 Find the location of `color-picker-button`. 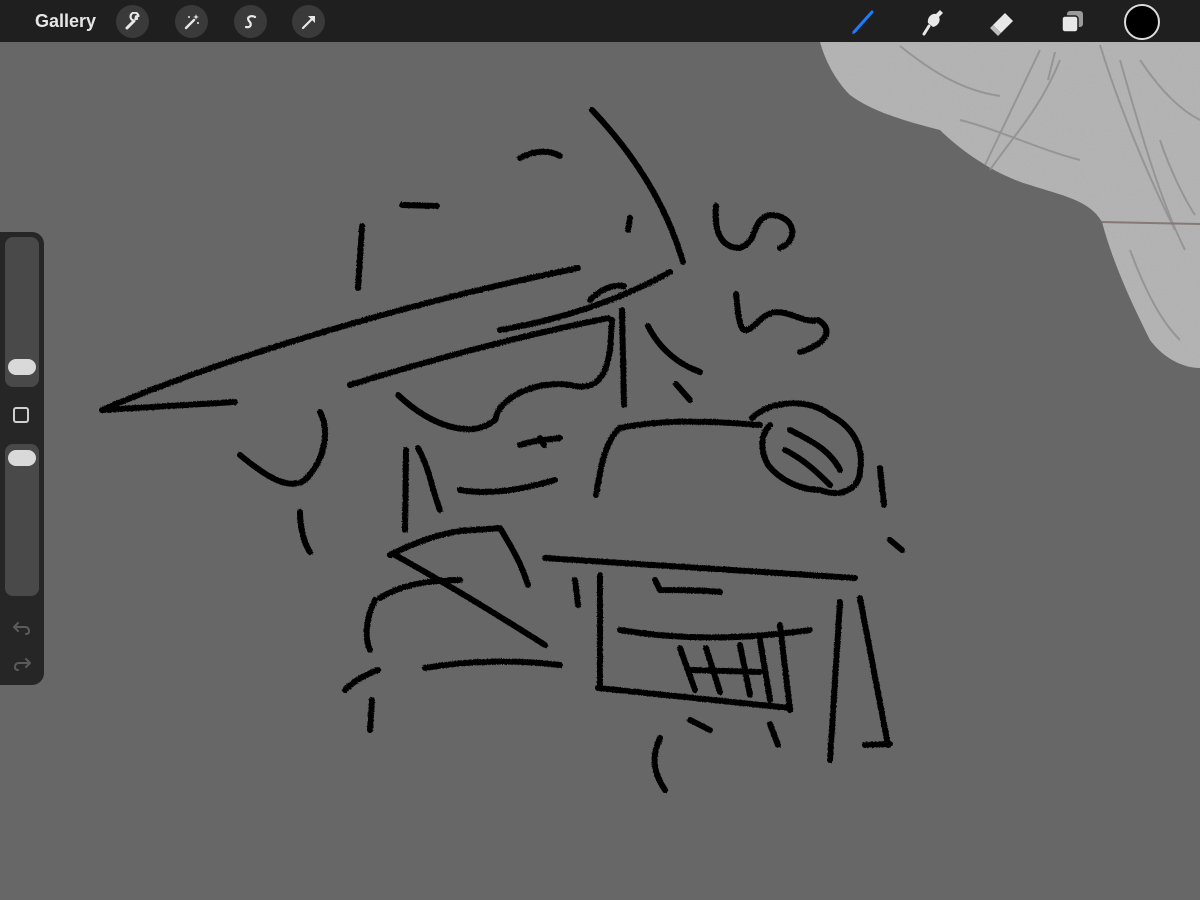

color-picker-button is located at coordinates (1142, 22).